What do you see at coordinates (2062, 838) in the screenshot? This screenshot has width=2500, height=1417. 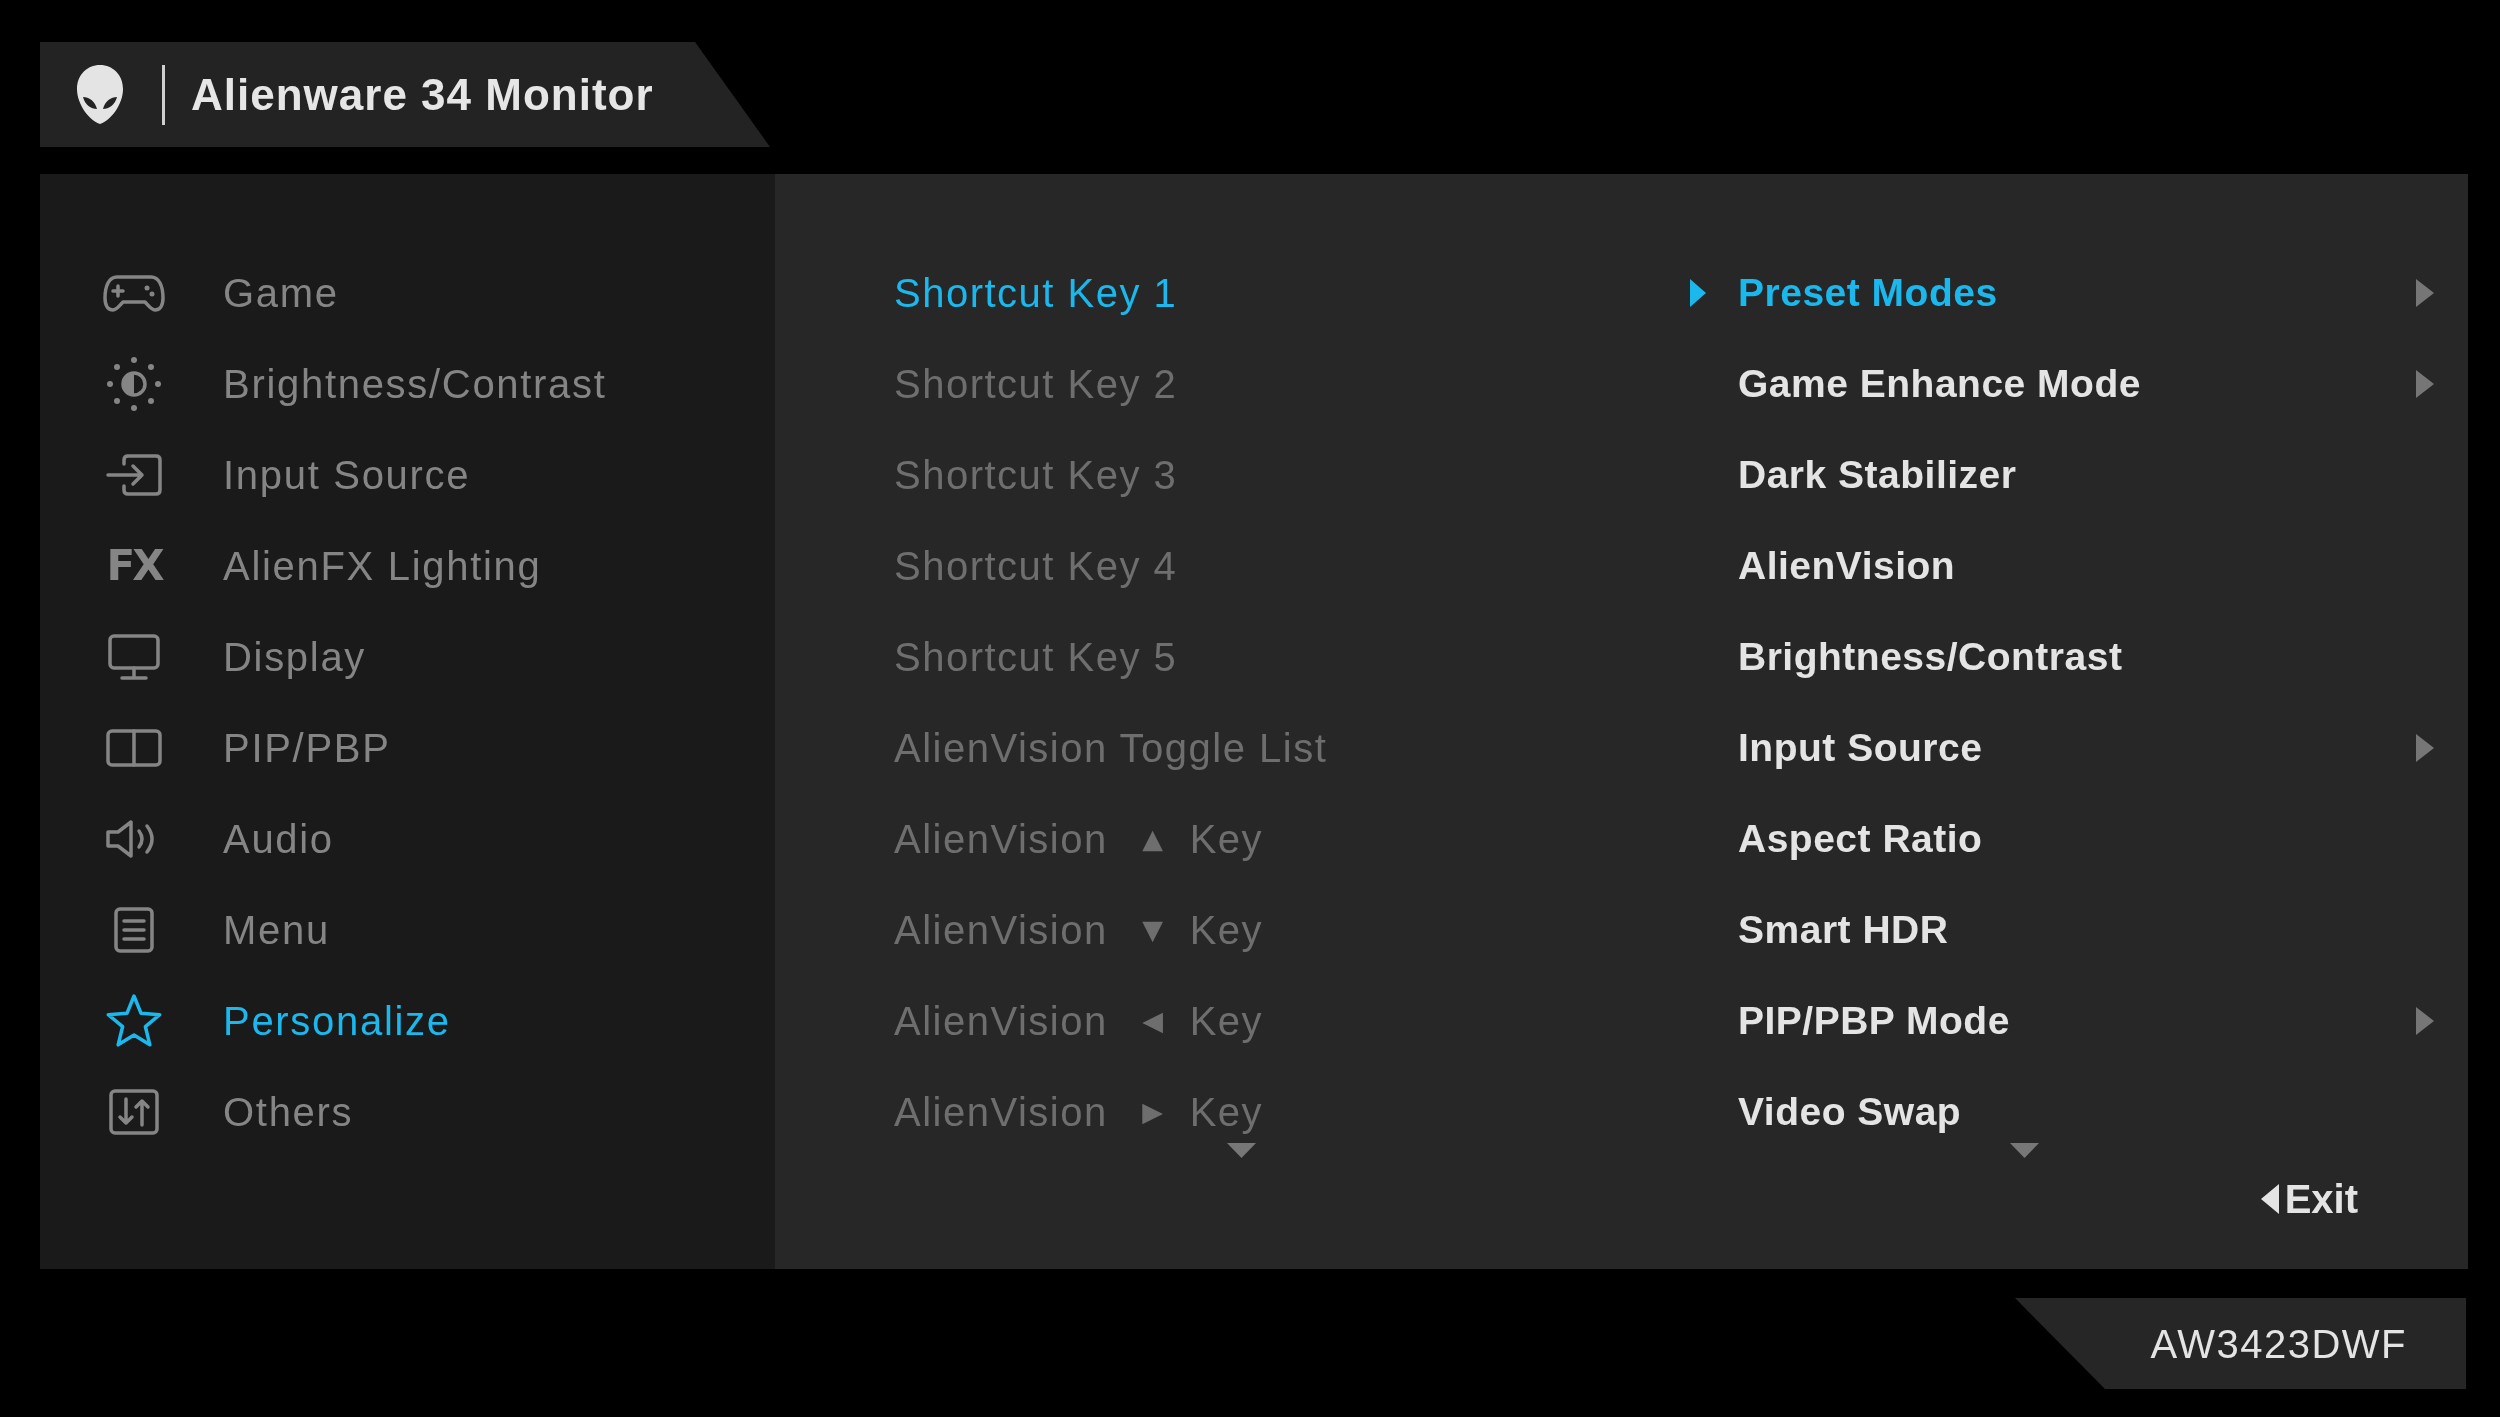 I see `option-item: Aspect Ratio` at bounding box center [2062, 838].